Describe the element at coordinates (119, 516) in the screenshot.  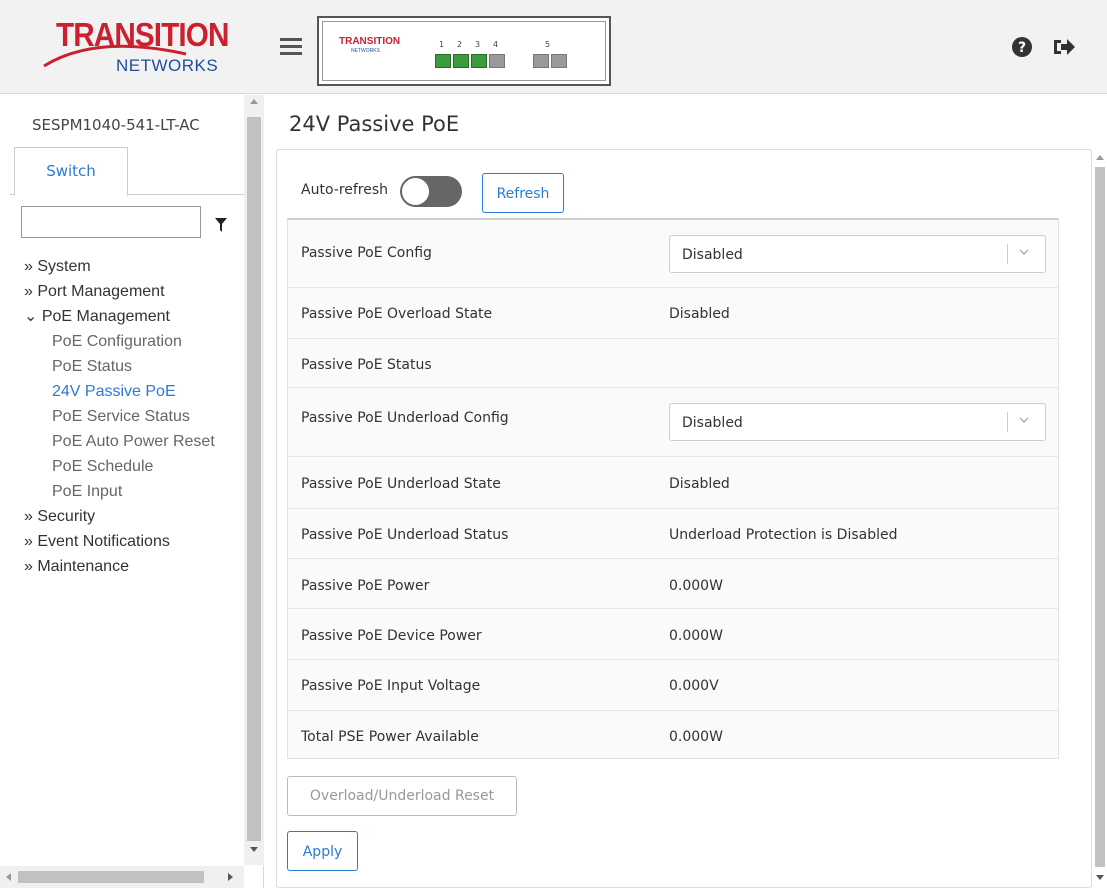
I see `nav-item-security: » Security` at that location.